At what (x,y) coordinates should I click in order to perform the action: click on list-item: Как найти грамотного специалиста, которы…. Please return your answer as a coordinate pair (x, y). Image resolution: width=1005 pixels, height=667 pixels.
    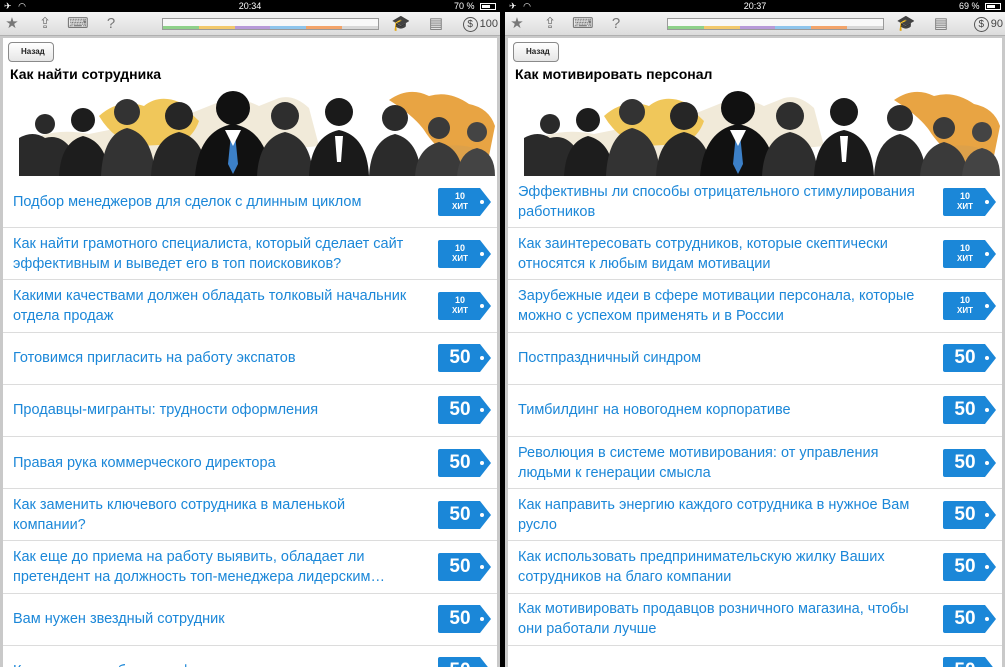
    Looking at the image, I should click on (250, 254).